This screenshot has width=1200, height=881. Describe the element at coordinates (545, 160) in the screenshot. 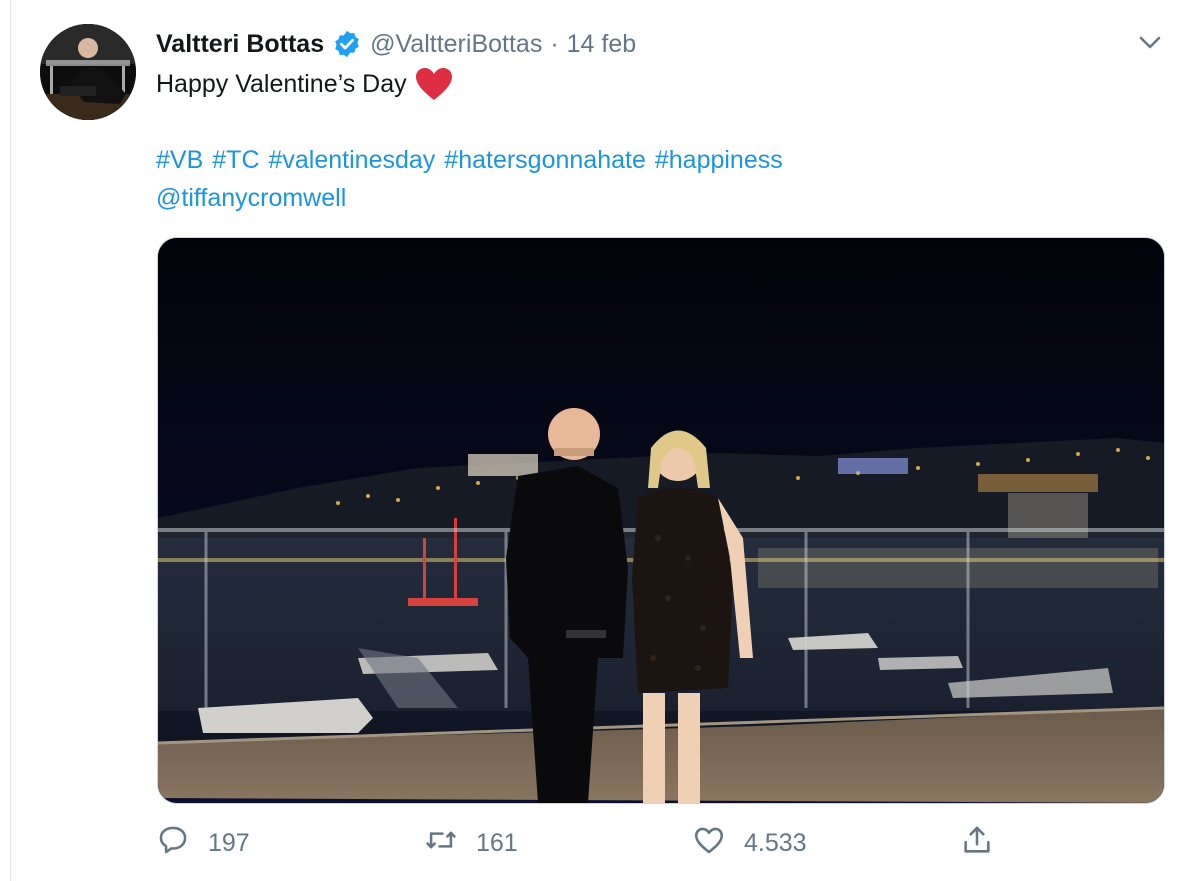

I see `hashtag-link: #hatersgonnahate` at that location.